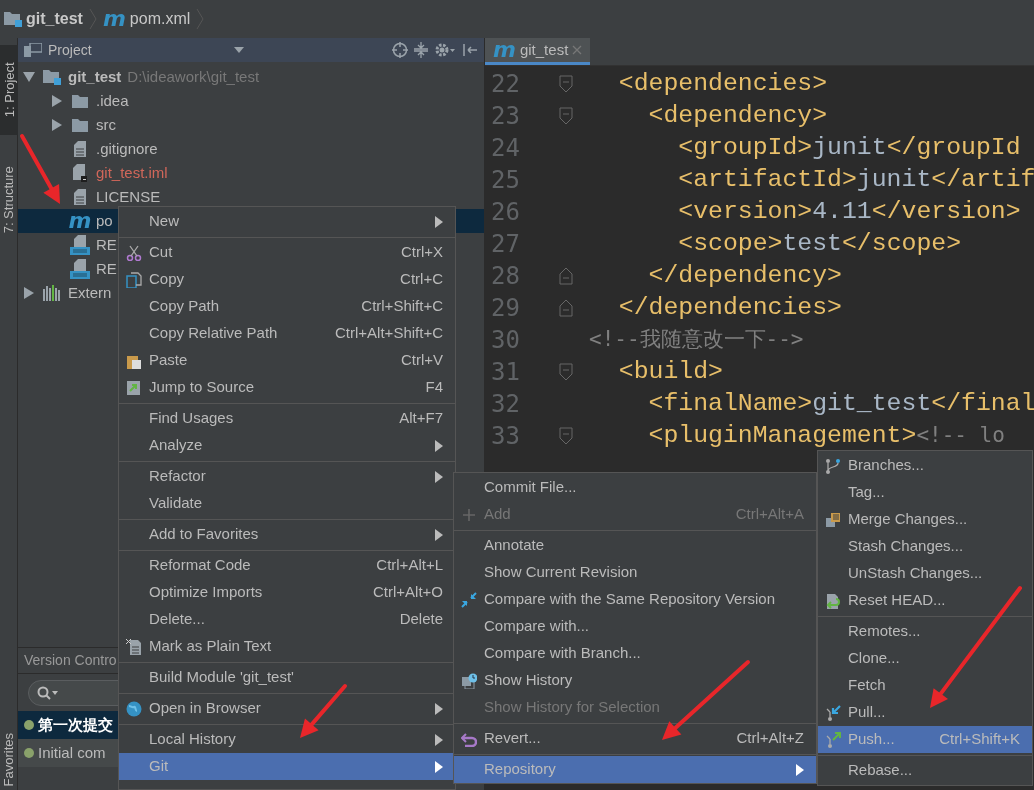 Image resolution: width=1034 pixels, height=790 pixels. I want to click on line-number: 28, so click(505, 276).